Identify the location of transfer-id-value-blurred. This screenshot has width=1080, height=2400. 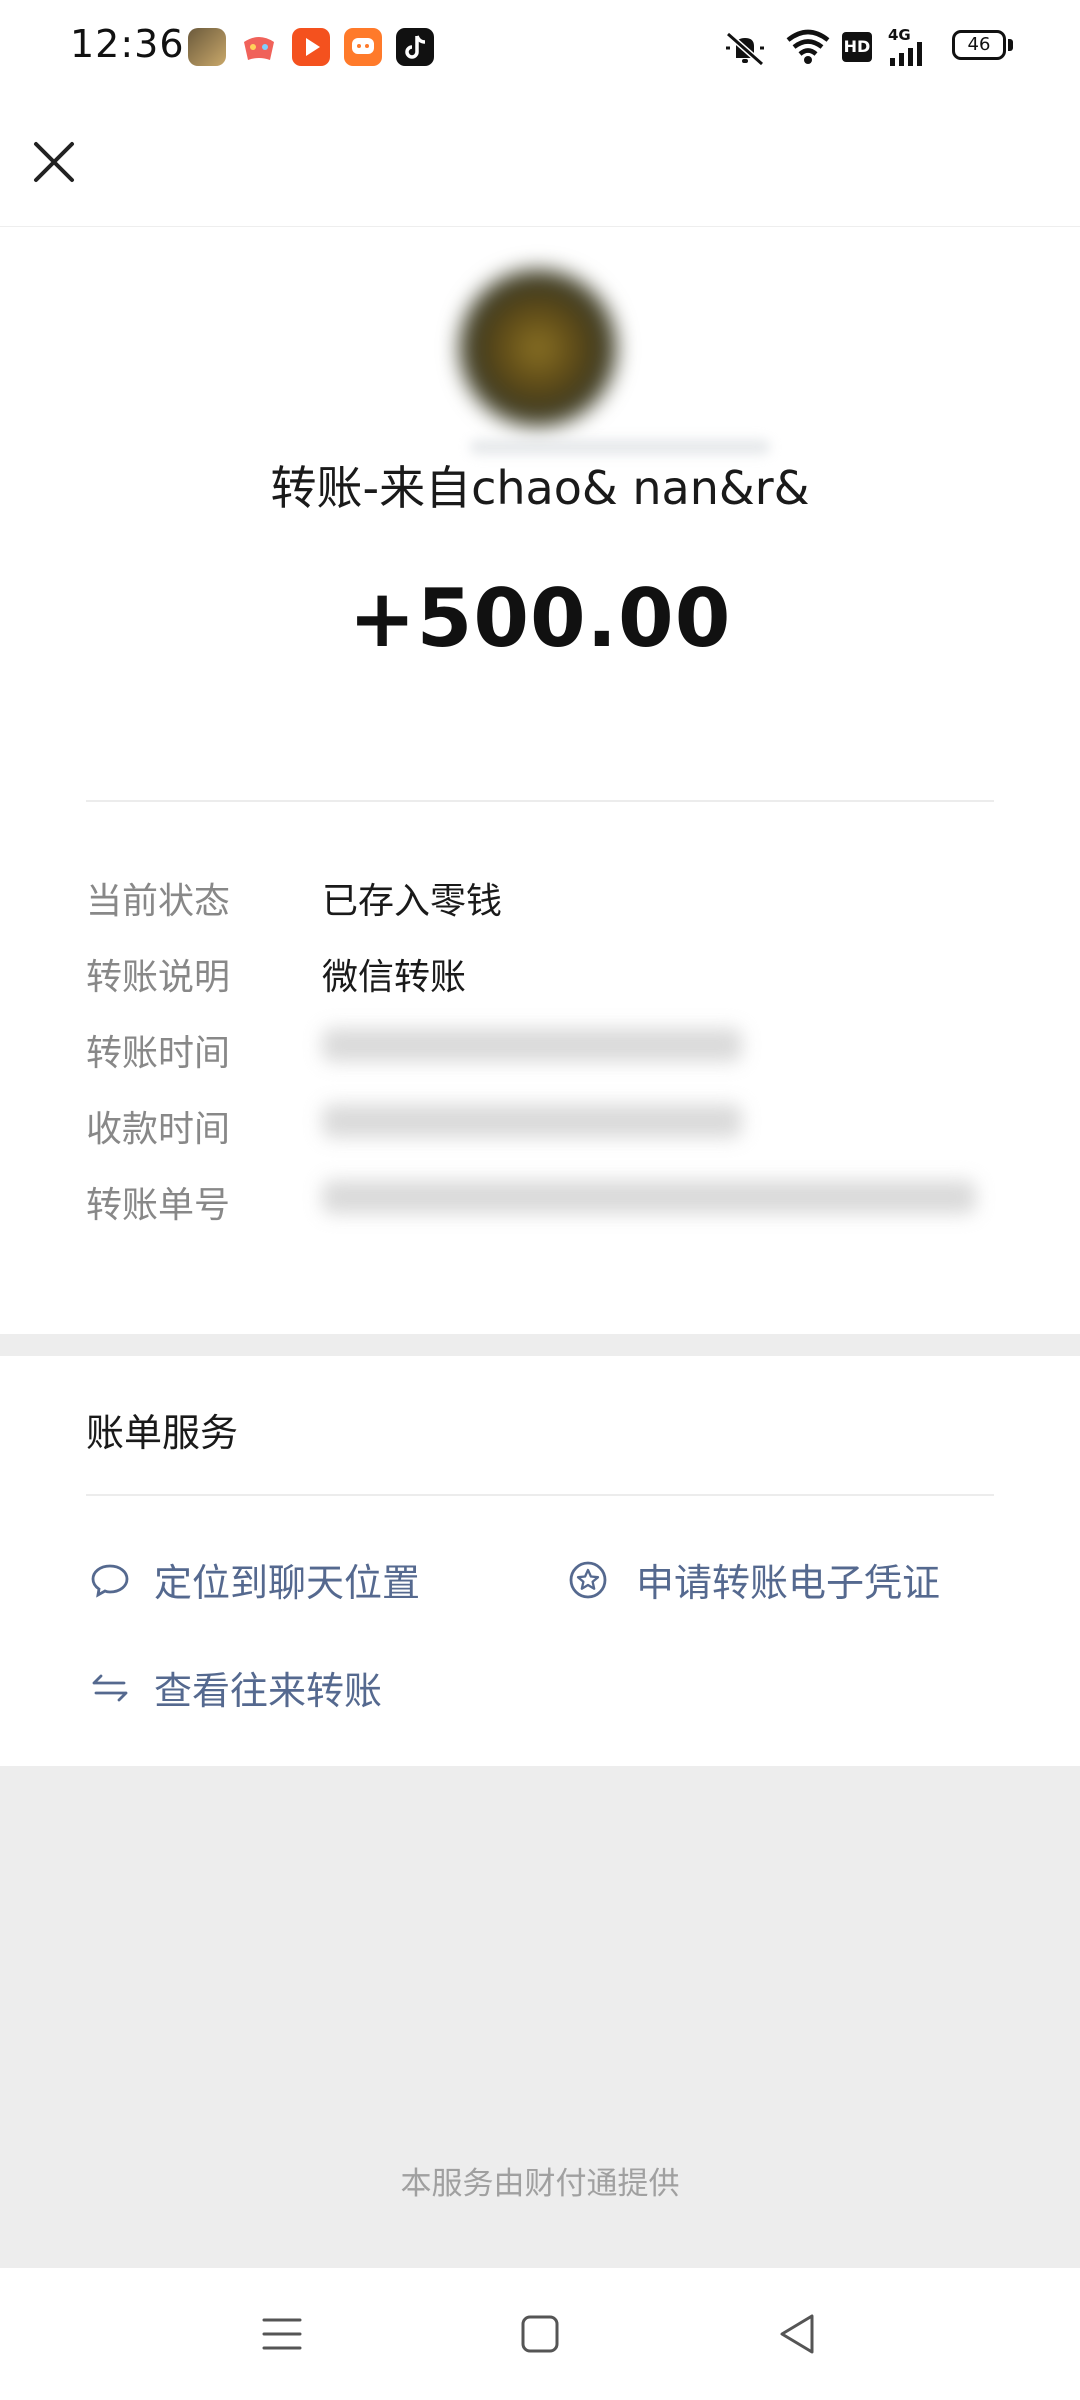
(649, 1197).